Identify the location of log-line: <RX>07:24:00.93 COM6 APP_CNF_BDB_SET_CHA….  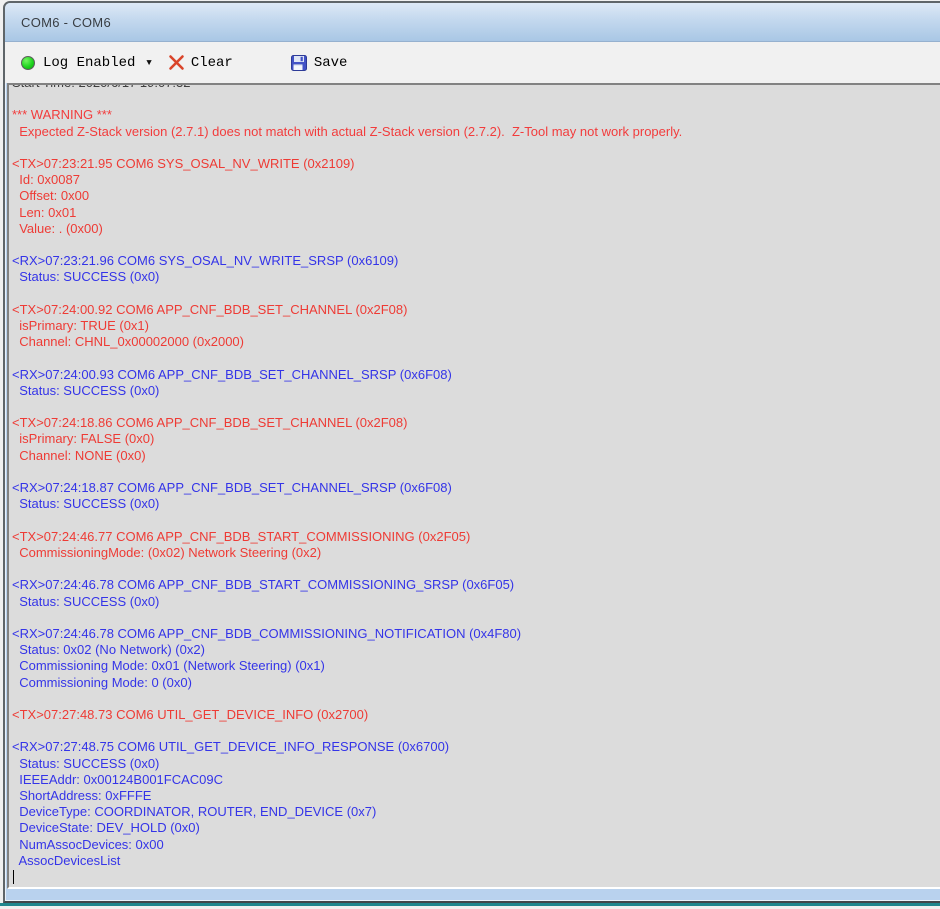
(232, 374).